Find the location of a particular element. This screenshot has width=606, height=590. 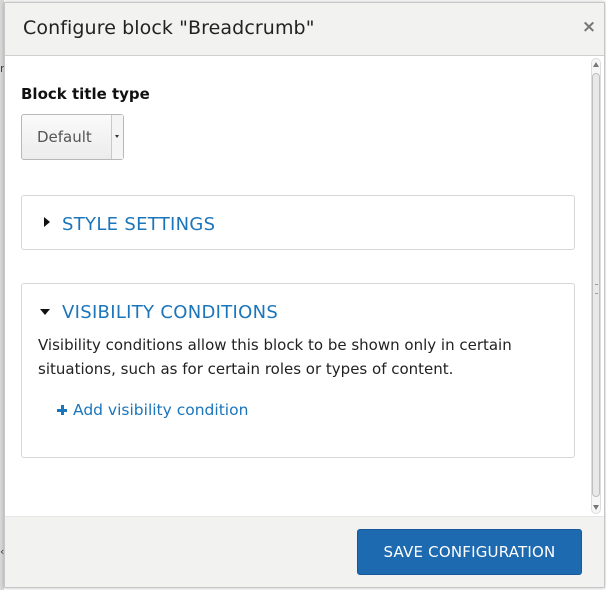

block-title-type-select: Default is located at coordinates (72, 137).